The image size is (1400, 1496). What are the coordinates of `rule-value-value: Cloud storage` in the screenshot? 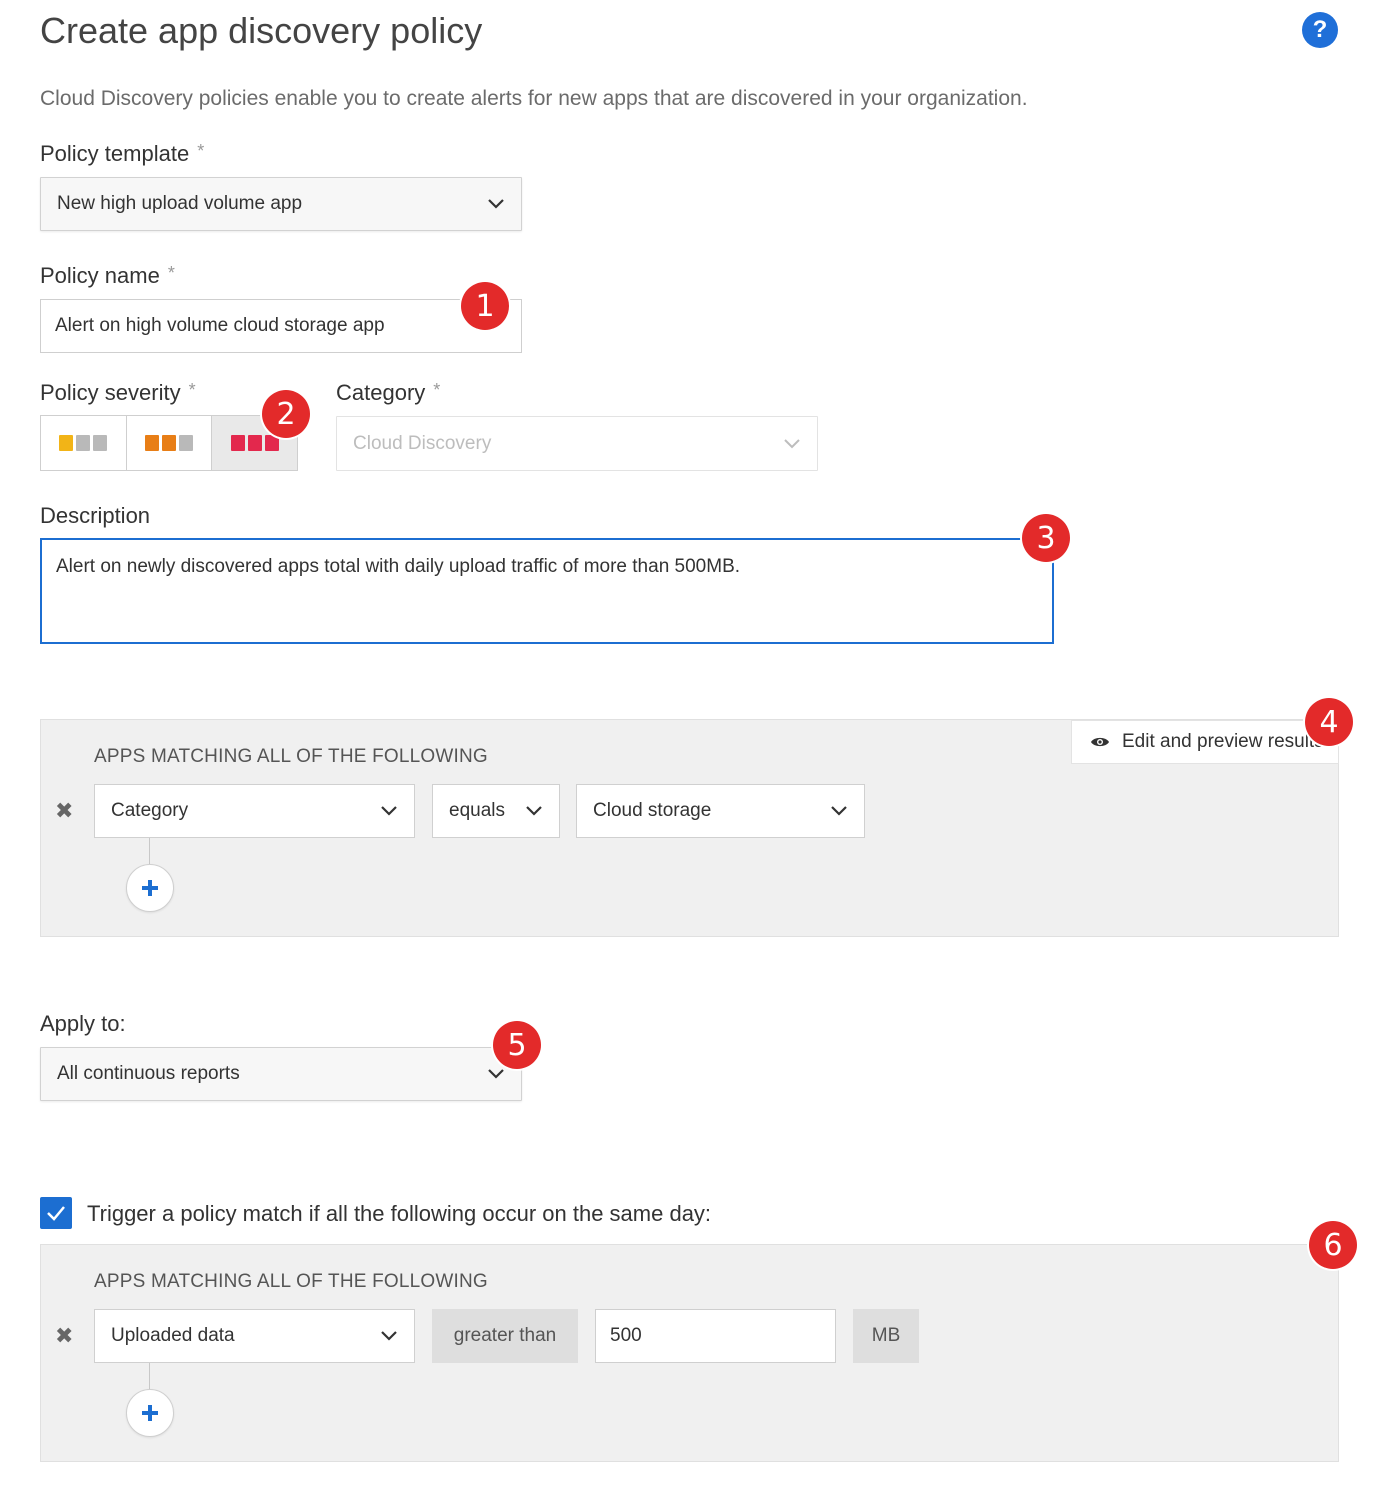 It's located at (652, 810).